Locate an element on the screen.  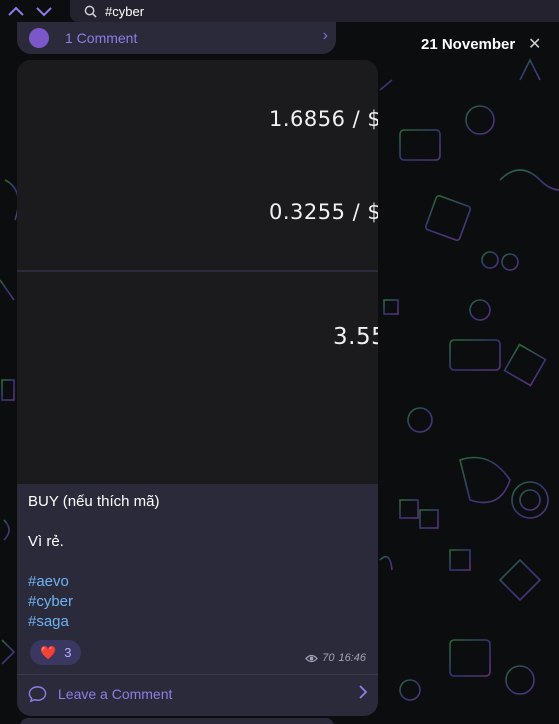
message-line: Vì rẻ. is located at coordinates (46, 541).